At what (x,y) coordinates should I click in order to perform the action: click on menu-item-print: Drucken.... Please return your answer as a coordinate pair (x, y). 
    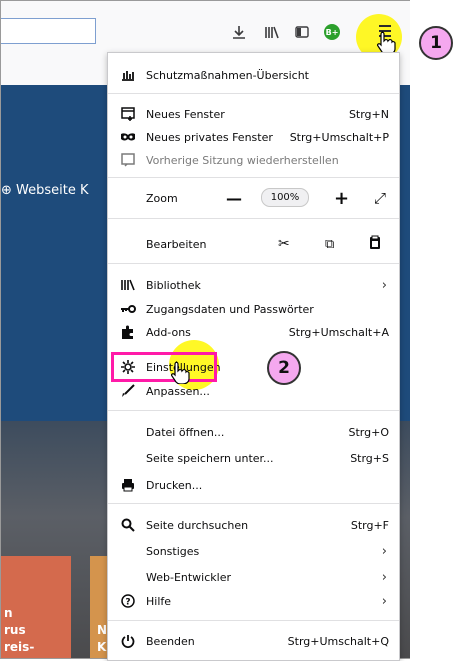
    Looking at the image, I should click on (253, 485).